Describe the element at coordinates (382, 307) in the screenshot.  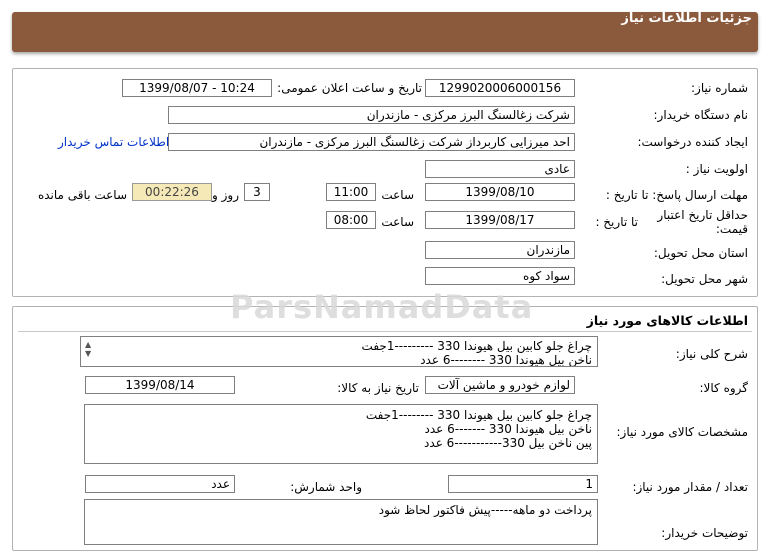
I see `watermark-logo: ParsNamadData` at that location.